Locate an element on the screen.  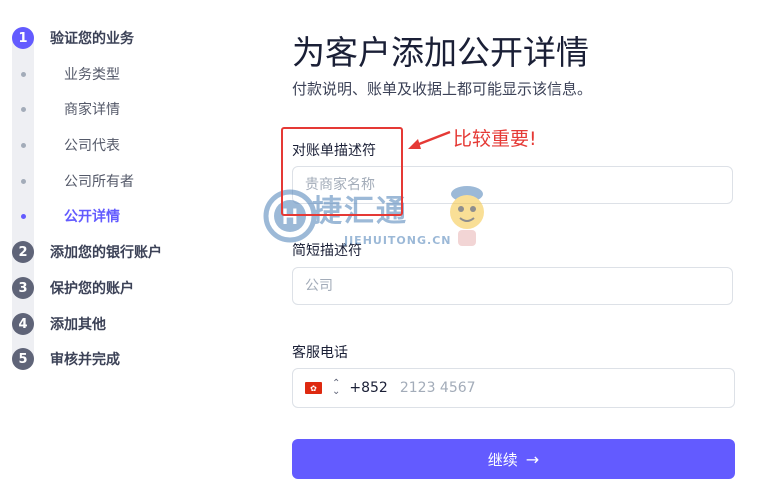
highlight-box is located at coordinates (342, 171).